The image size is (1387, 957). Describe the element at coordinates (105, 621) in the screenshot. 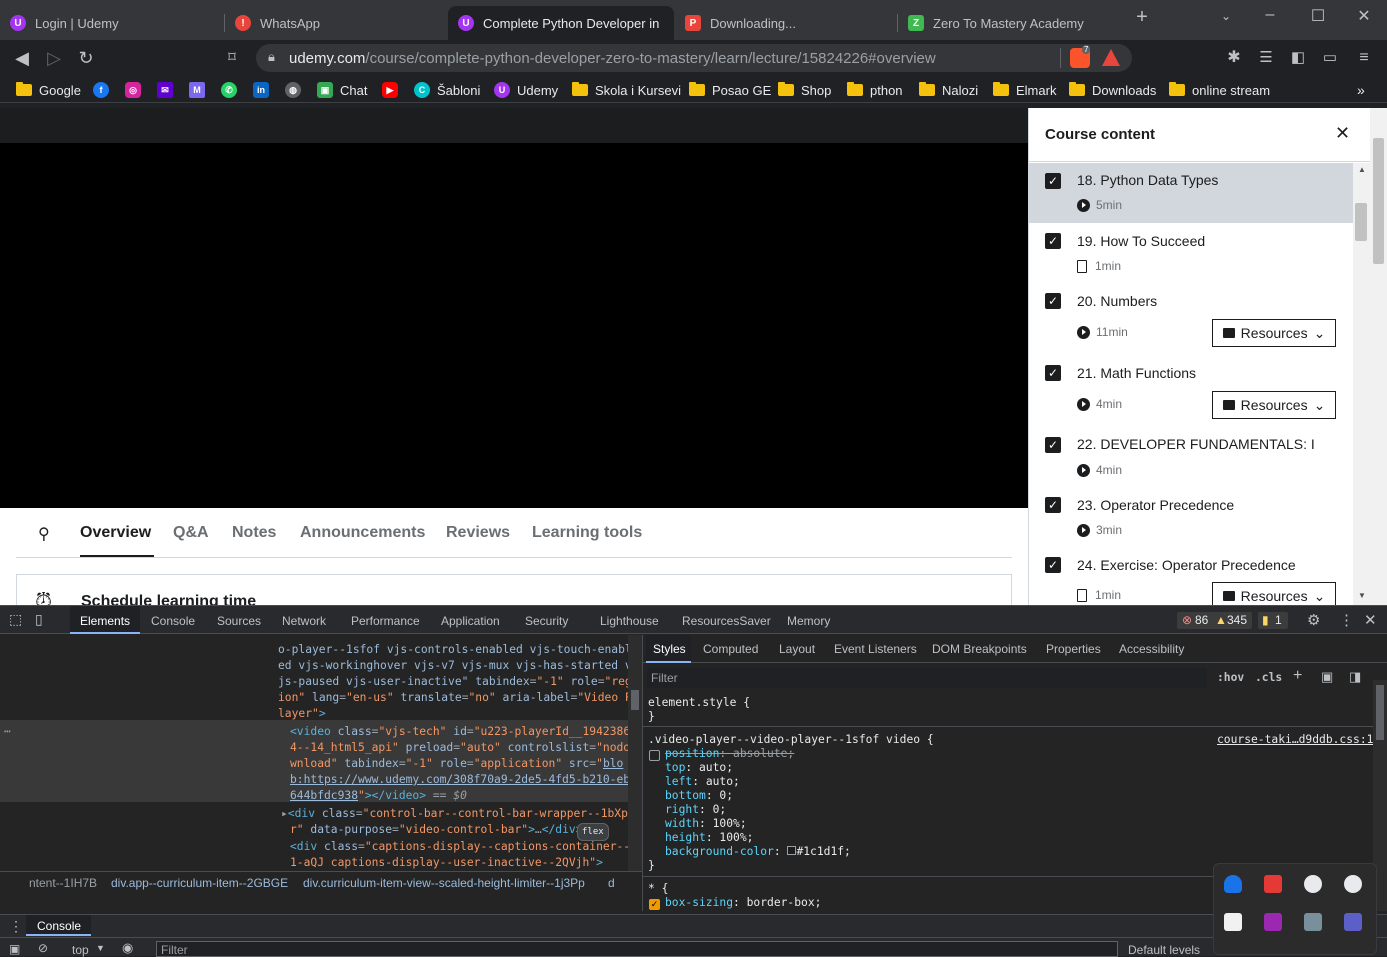

I see `devtools-tab-elements: Elements` at that location.